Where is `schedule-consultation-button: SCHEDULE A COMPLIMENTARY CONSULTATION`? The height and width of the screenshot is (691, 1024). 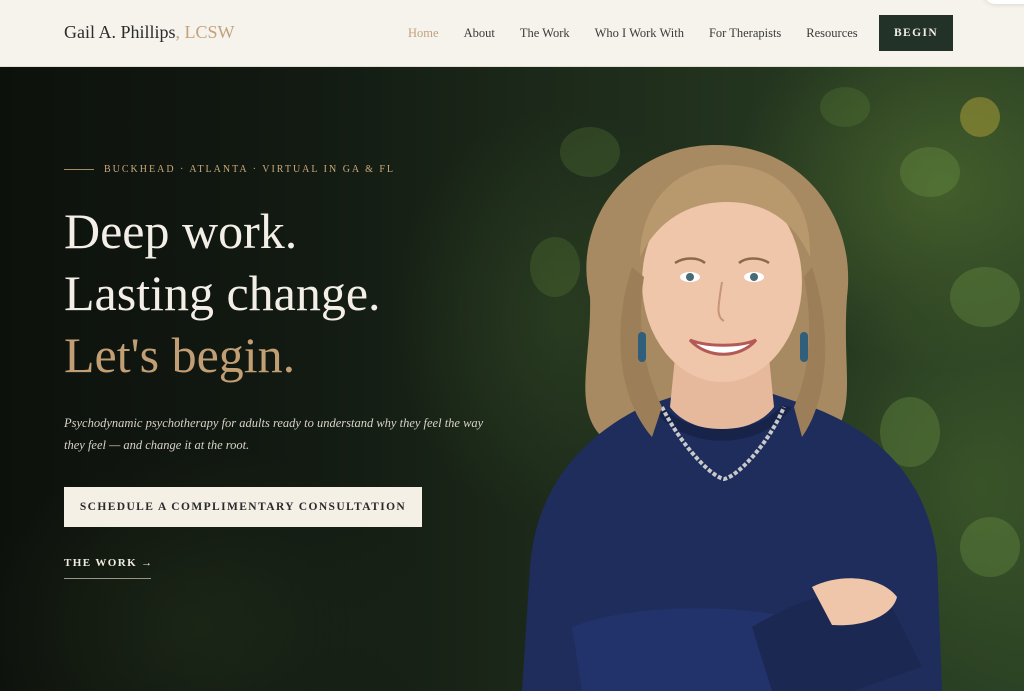
schedule-consultation-button: SCHEDULE A COMPLIMENTARY CONSULTATION is located at coordinates (243, 507).